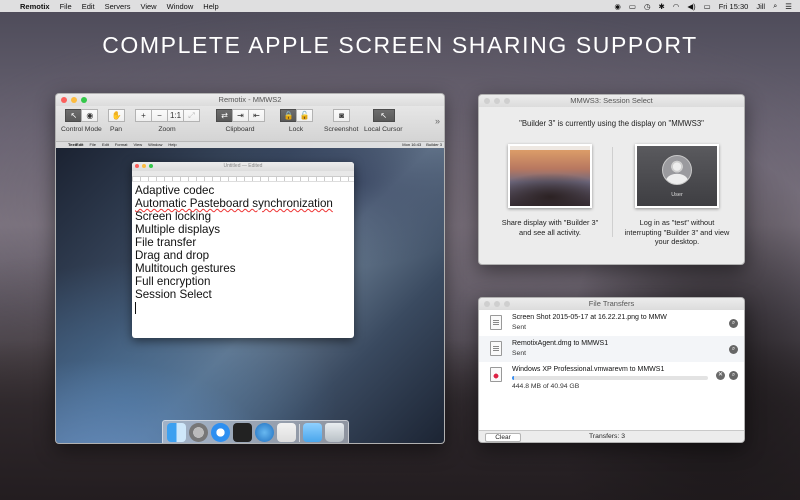 Image resolution: width=800 pixels, height=500 pixels. Describe the element at coordinates (760, 6) in the screenshot. I see `user-menu: Jill` at that location.